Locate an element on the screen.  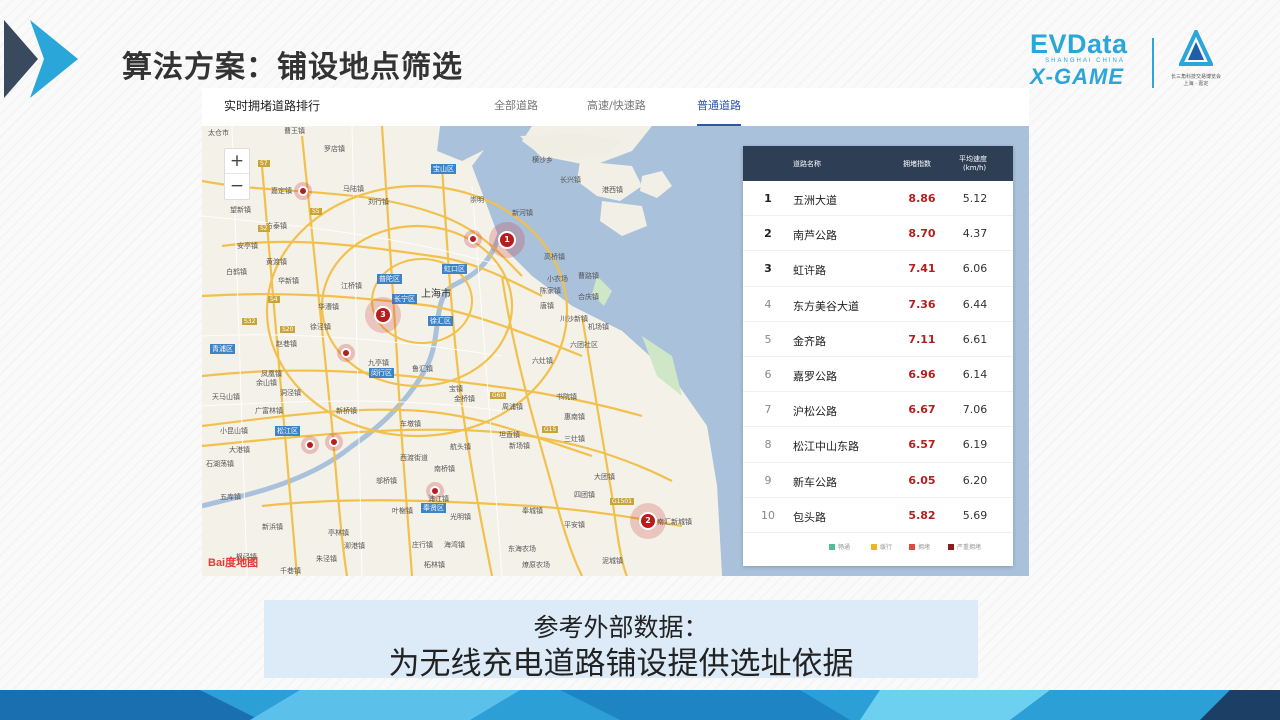
map-place-label: 小农场 is located at coordinates (557, 279).